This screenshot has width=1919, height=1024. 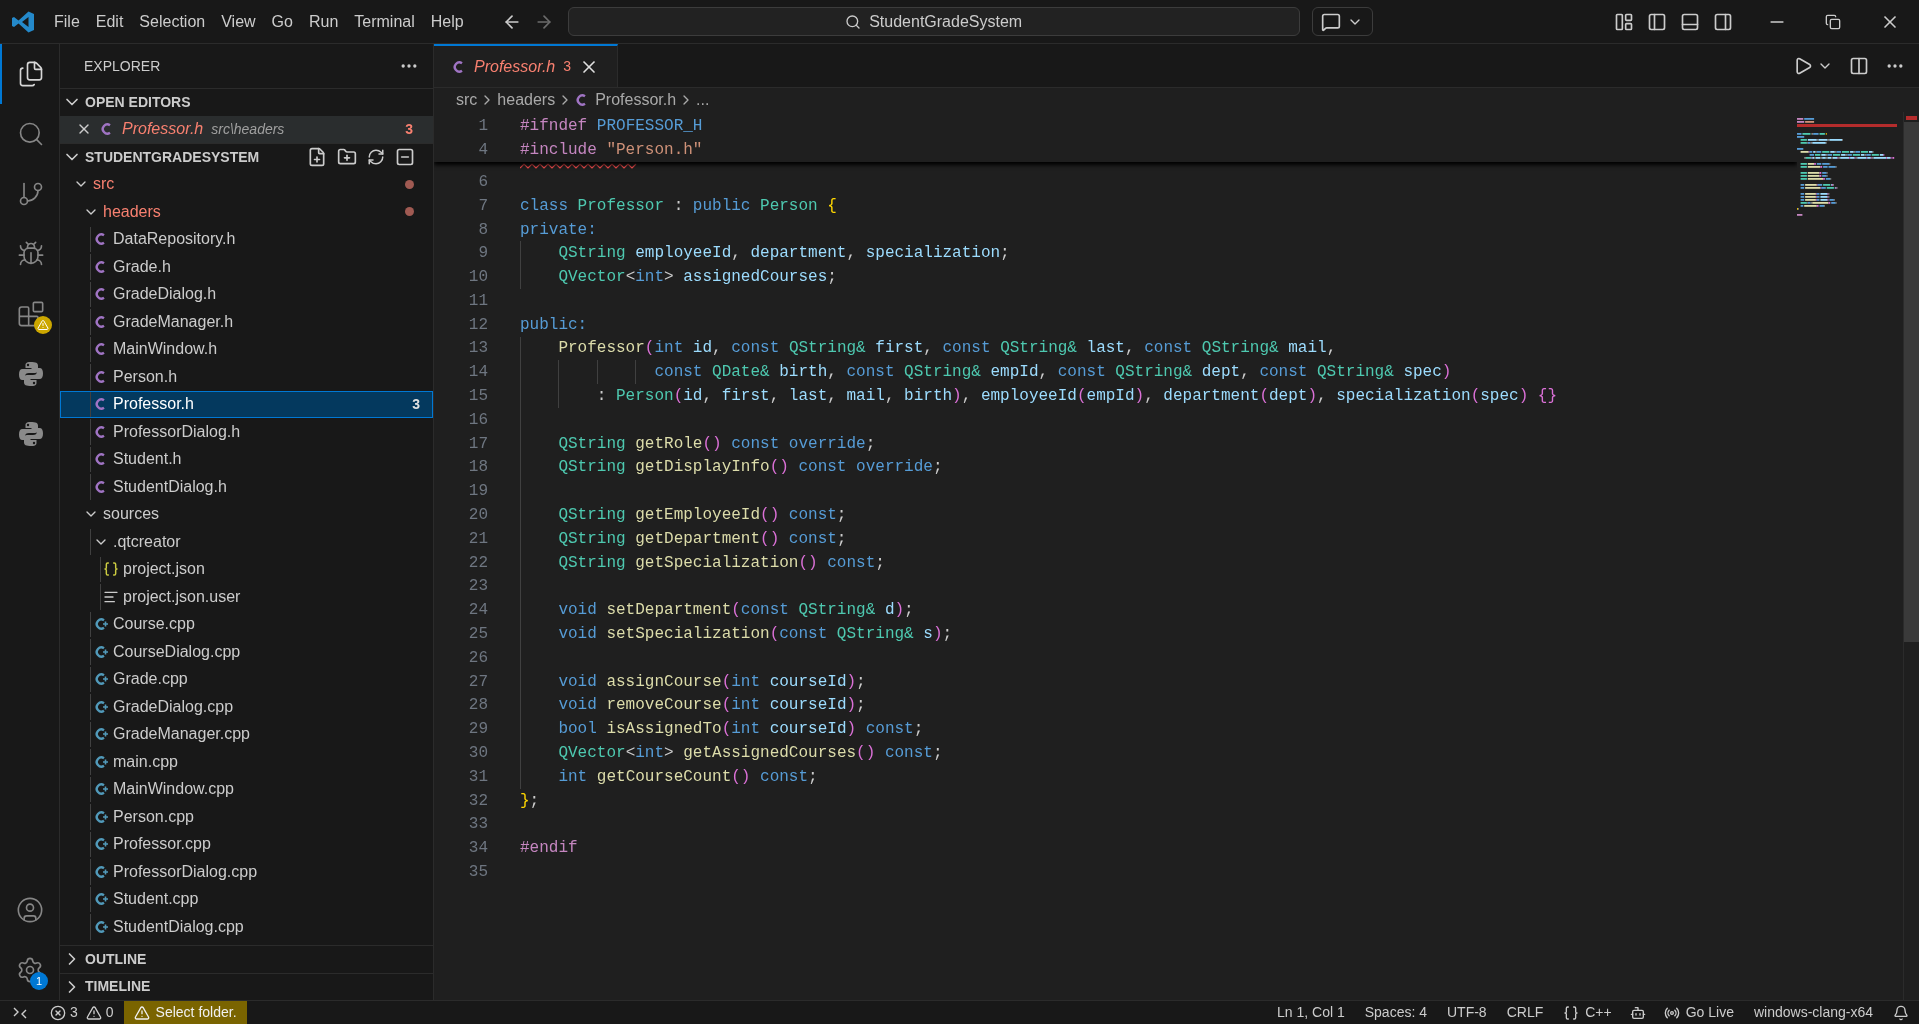 What do you see at coordinates (246, 899) in the screenshot?
I see `file-row: Student.cpp` at bounding box center [246, 899].